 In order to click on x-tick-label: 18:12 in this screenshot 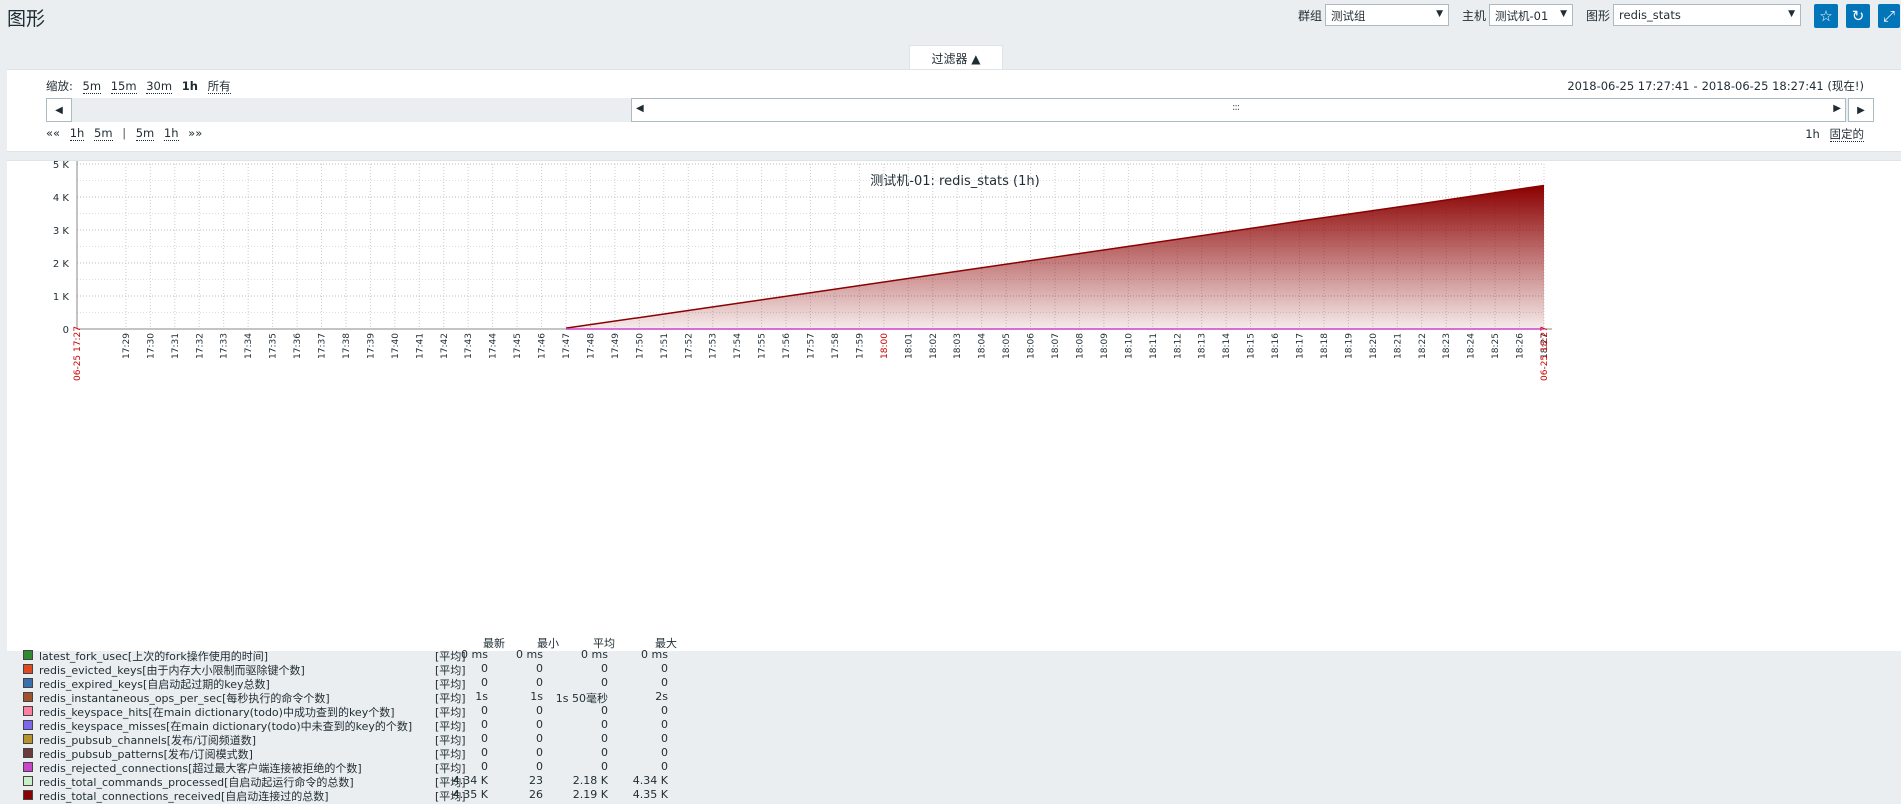, I will do `click(1178, 346)`.